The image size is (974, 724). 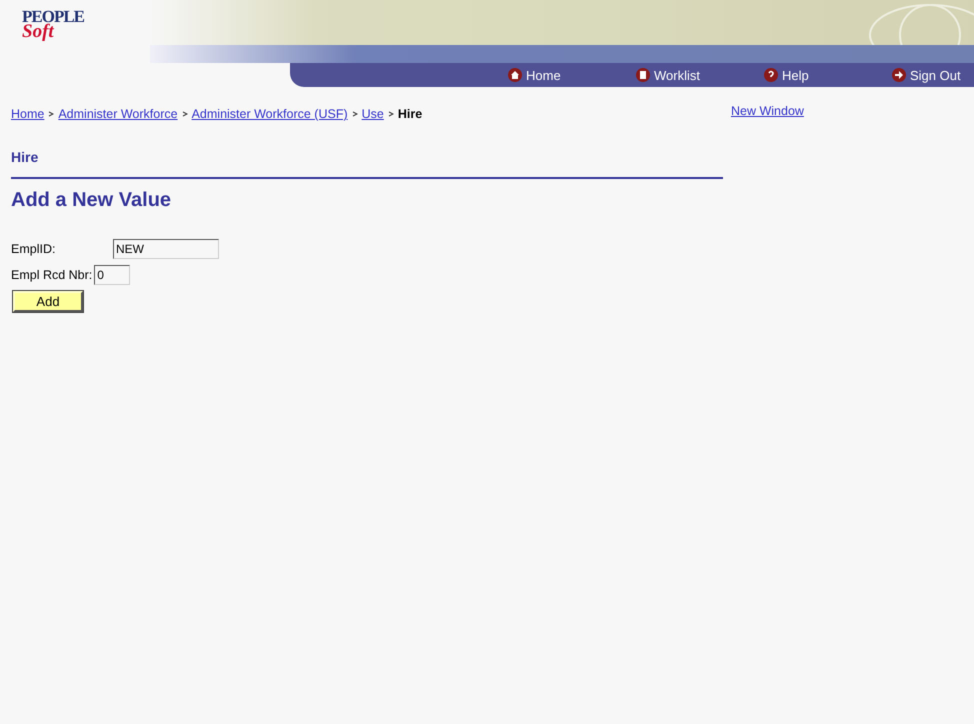 I want to click on logo: PEOPLE Soft, so click(x=53, y=25).